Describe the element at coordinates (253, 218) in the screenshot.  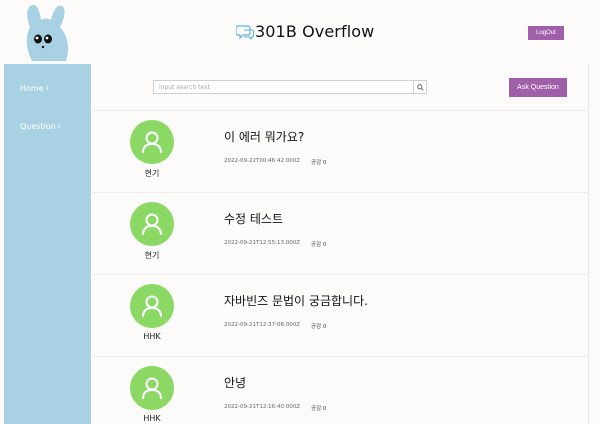
I see `question-title: 수정 테스트` at that location.